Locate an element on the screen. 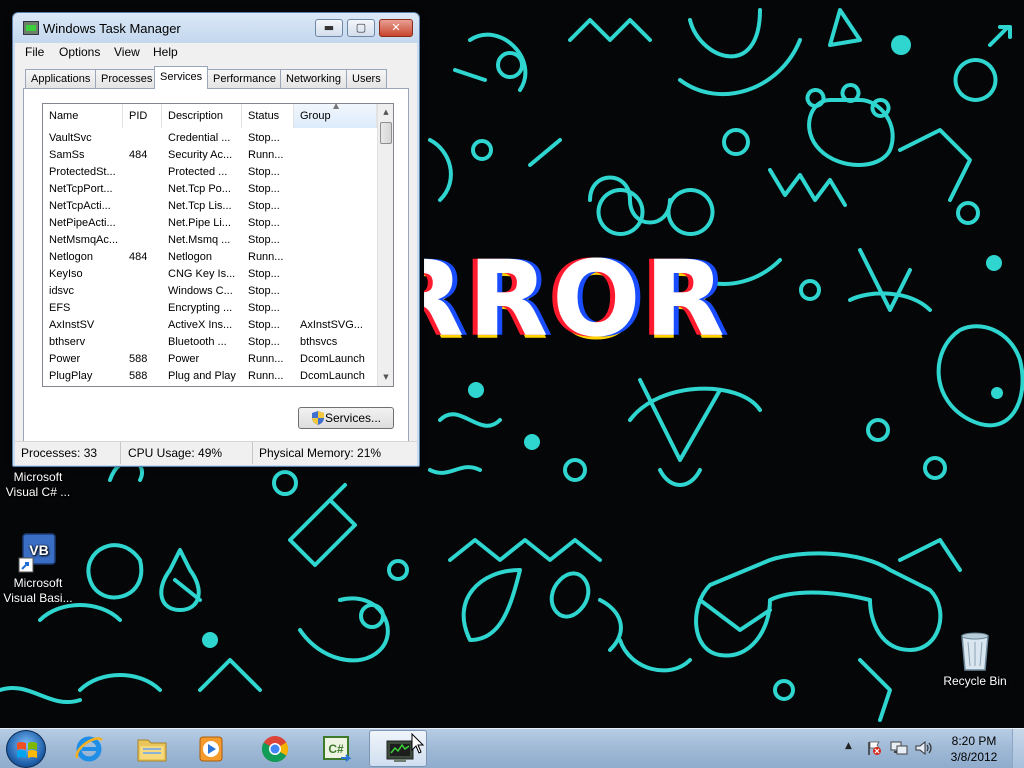  taskbar-chrome is located at coordinates (275, 748).